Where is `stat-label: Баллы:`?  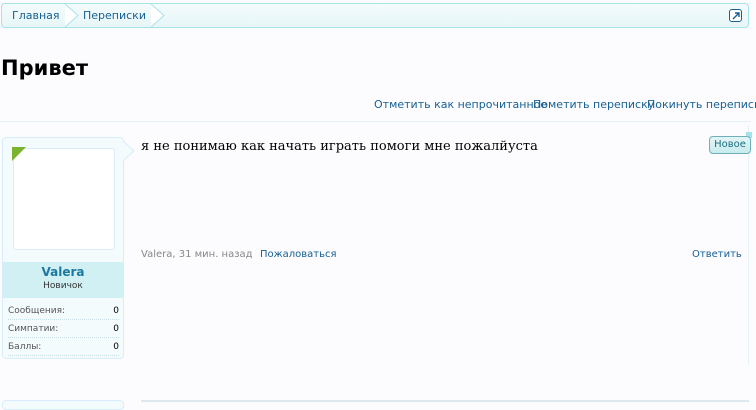
stat-label: Баллы: is located at coordinates (25, 347).